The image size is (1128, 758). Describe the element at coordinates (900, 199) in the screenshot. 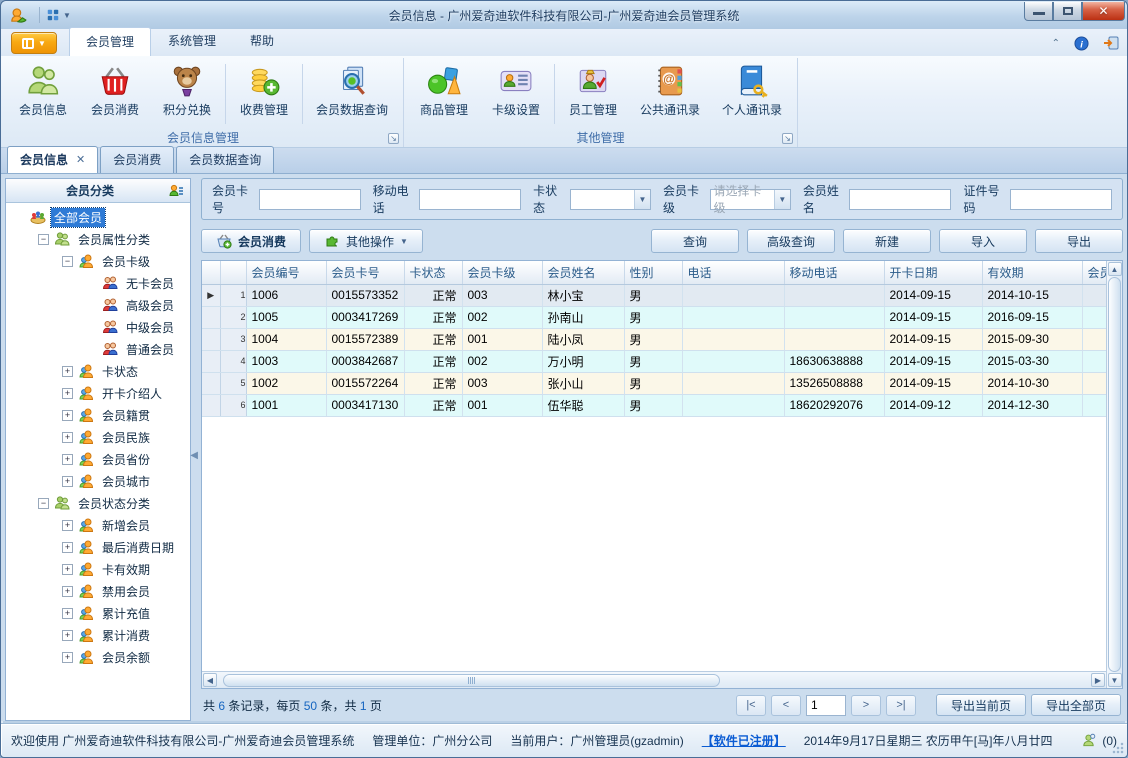

I see `member-name-input` at that location.